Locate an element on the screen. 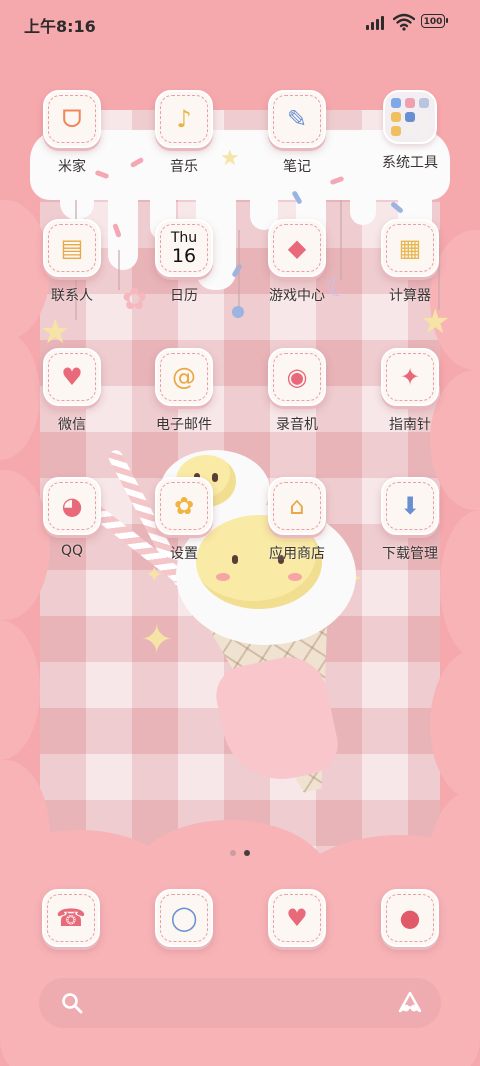 The width and height of the screenshot is (480, 1066). app-label: QQ is located at coordinates (72, 551).